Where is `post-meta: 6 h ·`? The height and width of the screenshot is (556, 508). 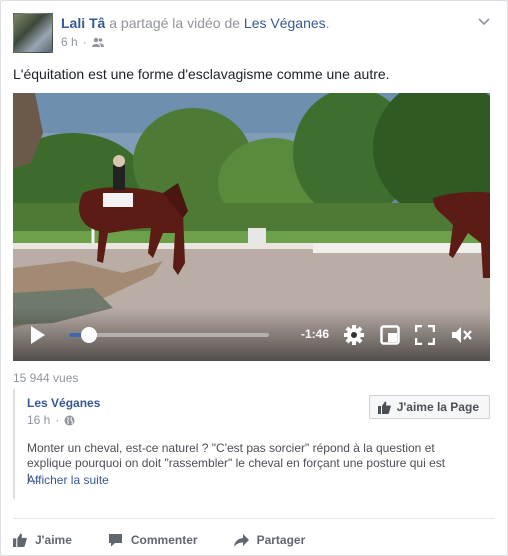 post-meta: 6 h · is located at coordinates (82, 42).